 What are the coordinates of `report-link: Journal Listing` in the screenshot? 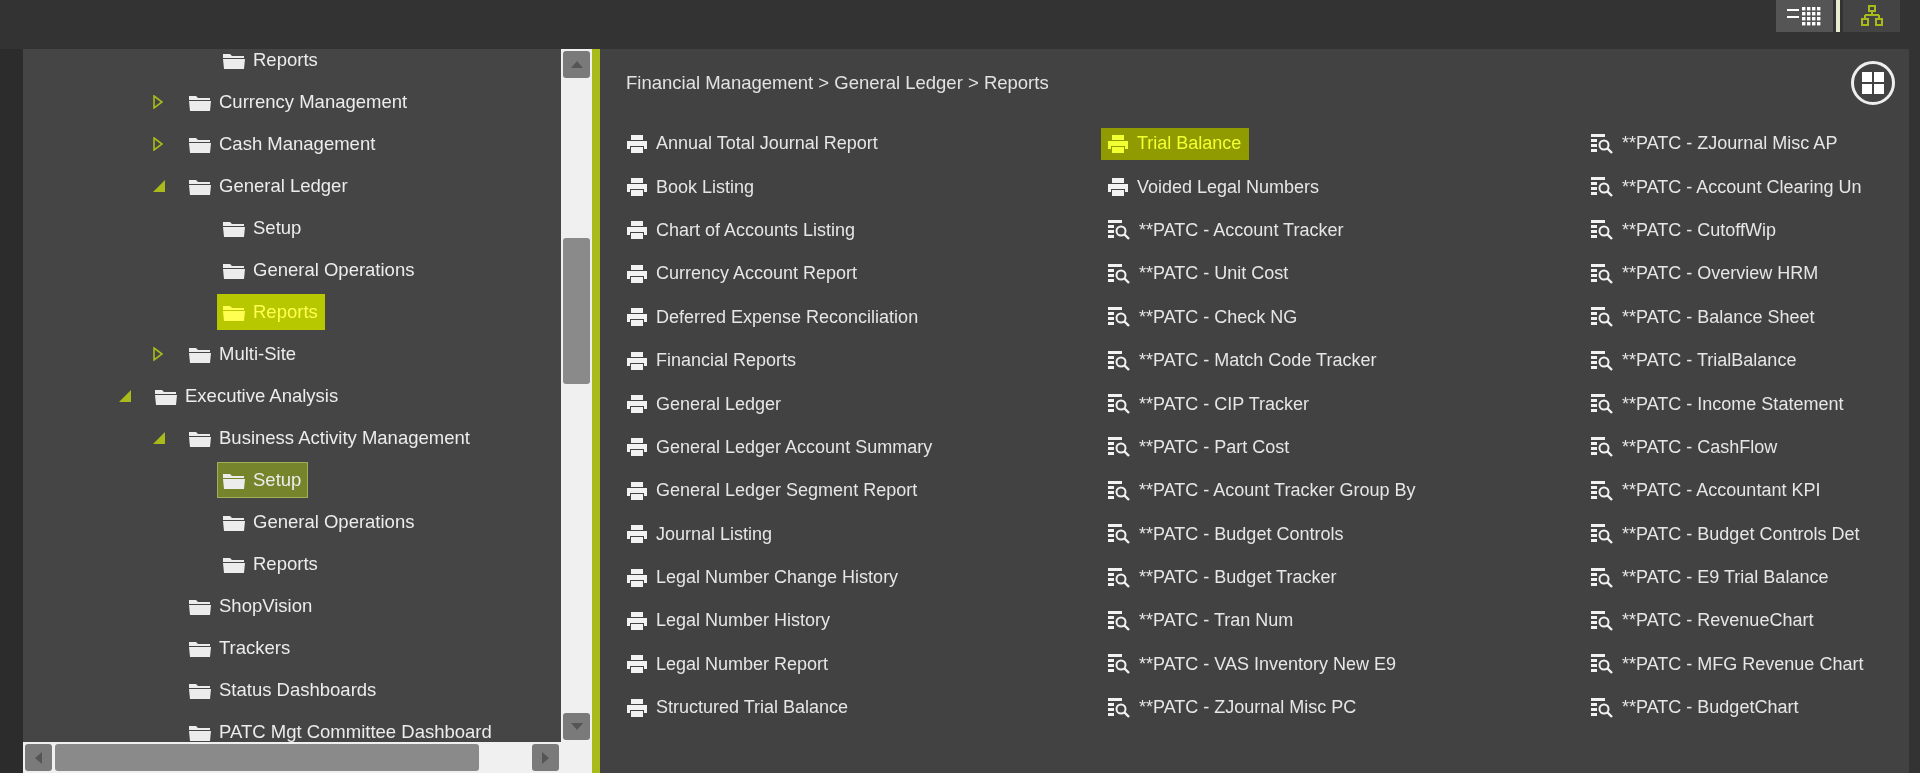 It's located at (700, 534).